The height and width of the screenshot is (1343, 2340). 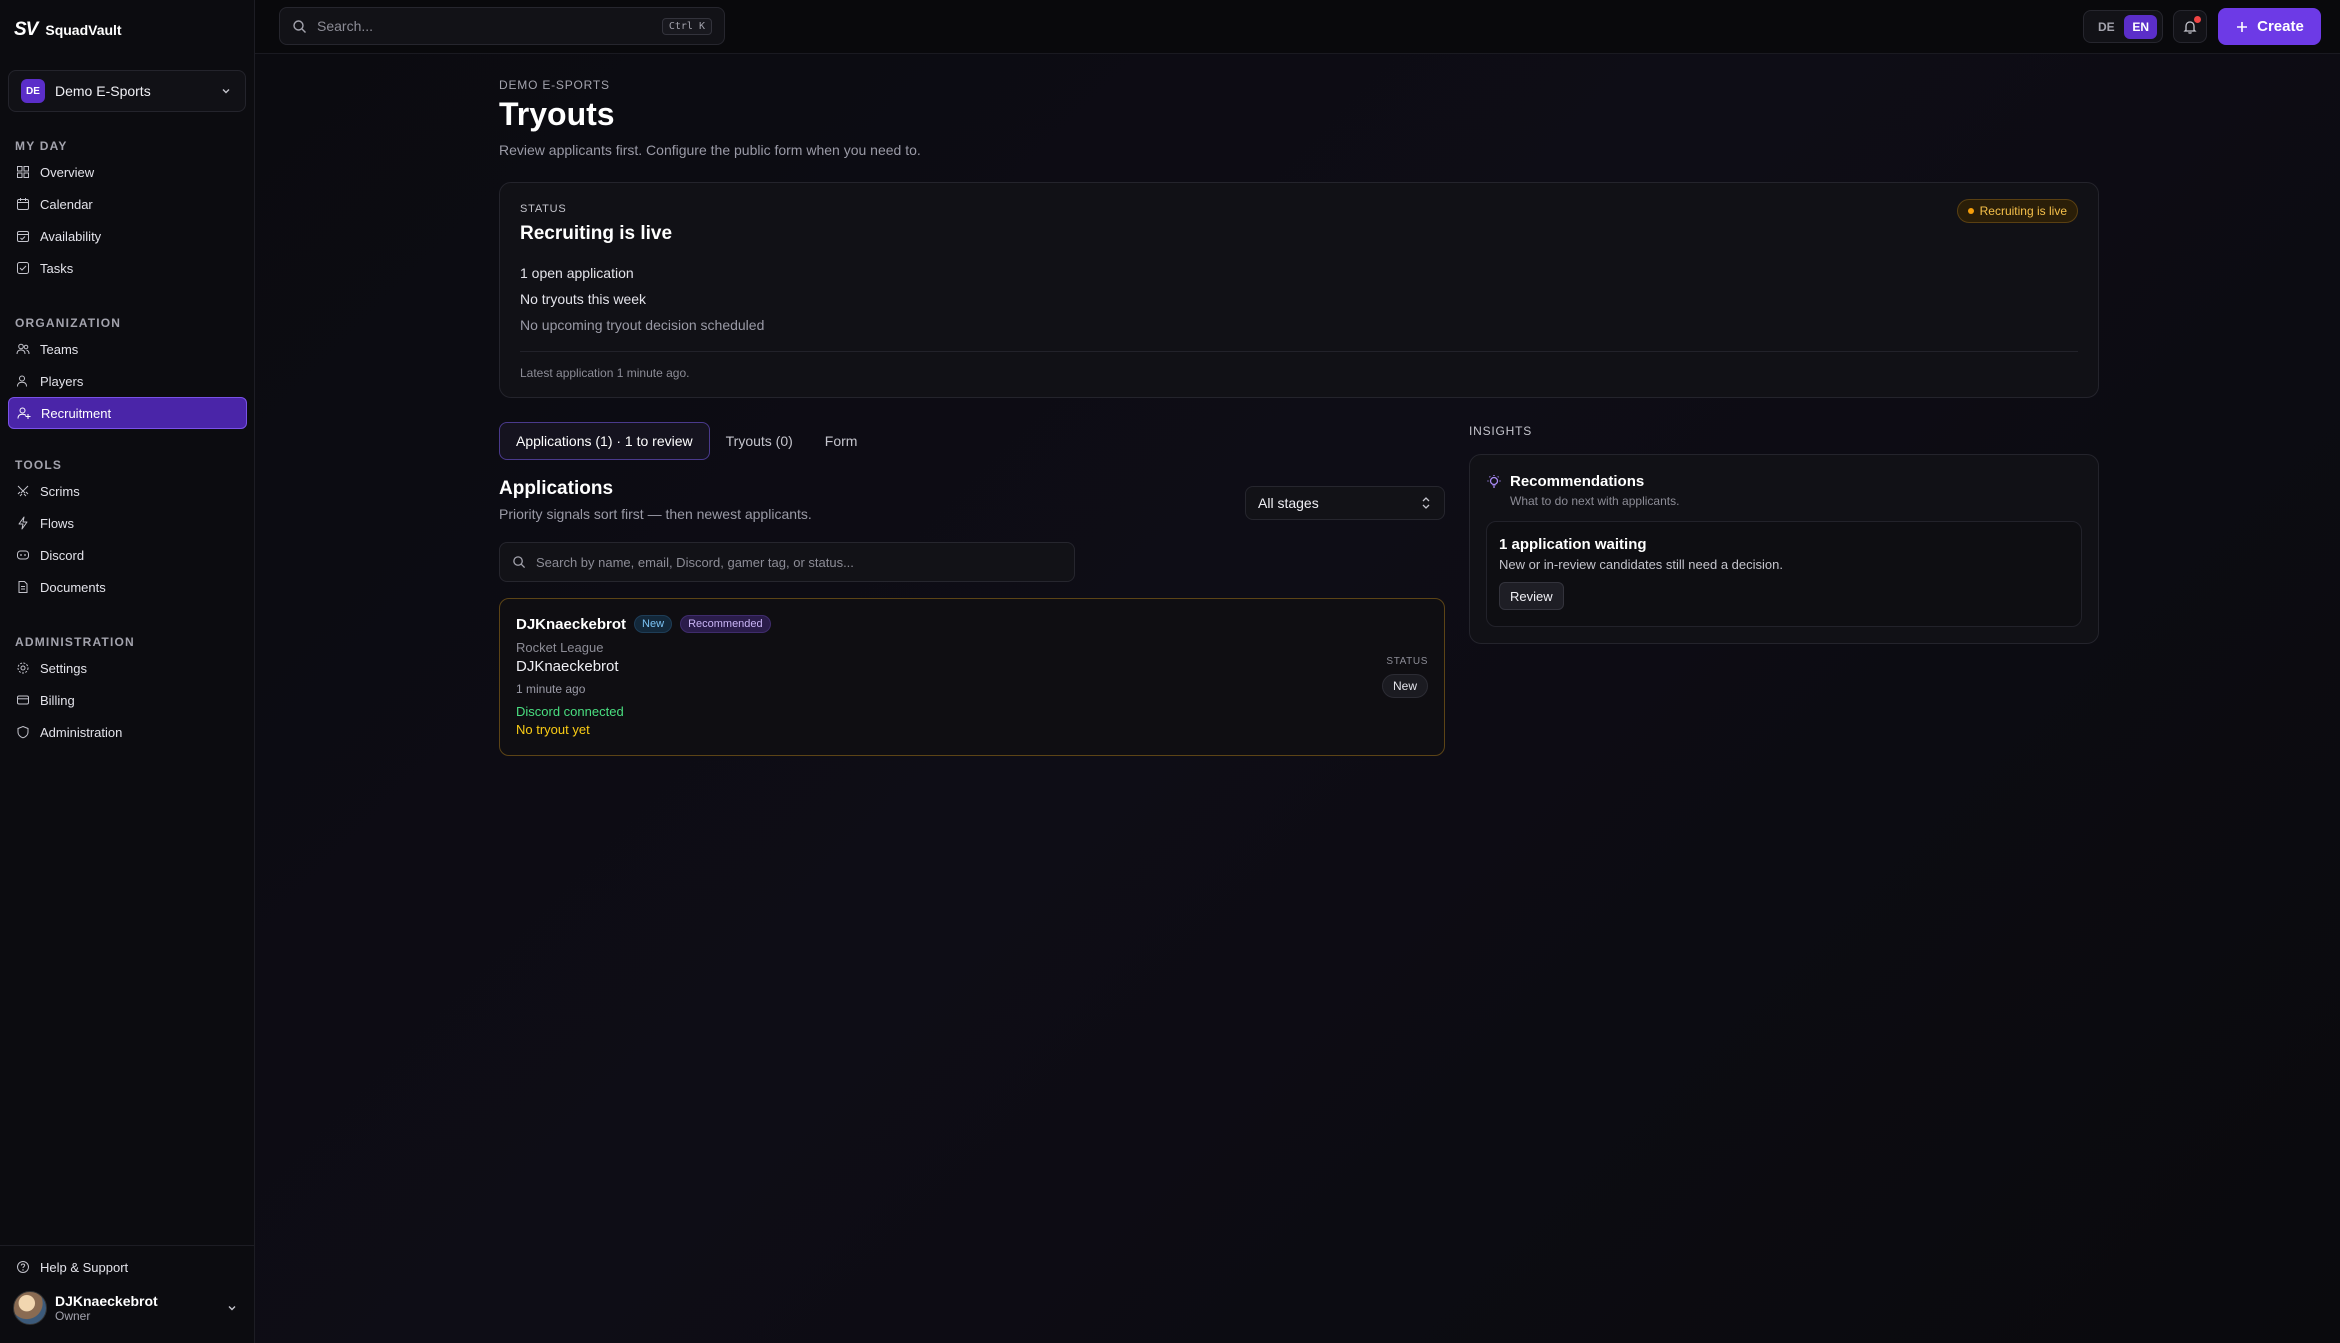 I want to click on help-support-link: Help & Support, so click(x=127, y=1267).